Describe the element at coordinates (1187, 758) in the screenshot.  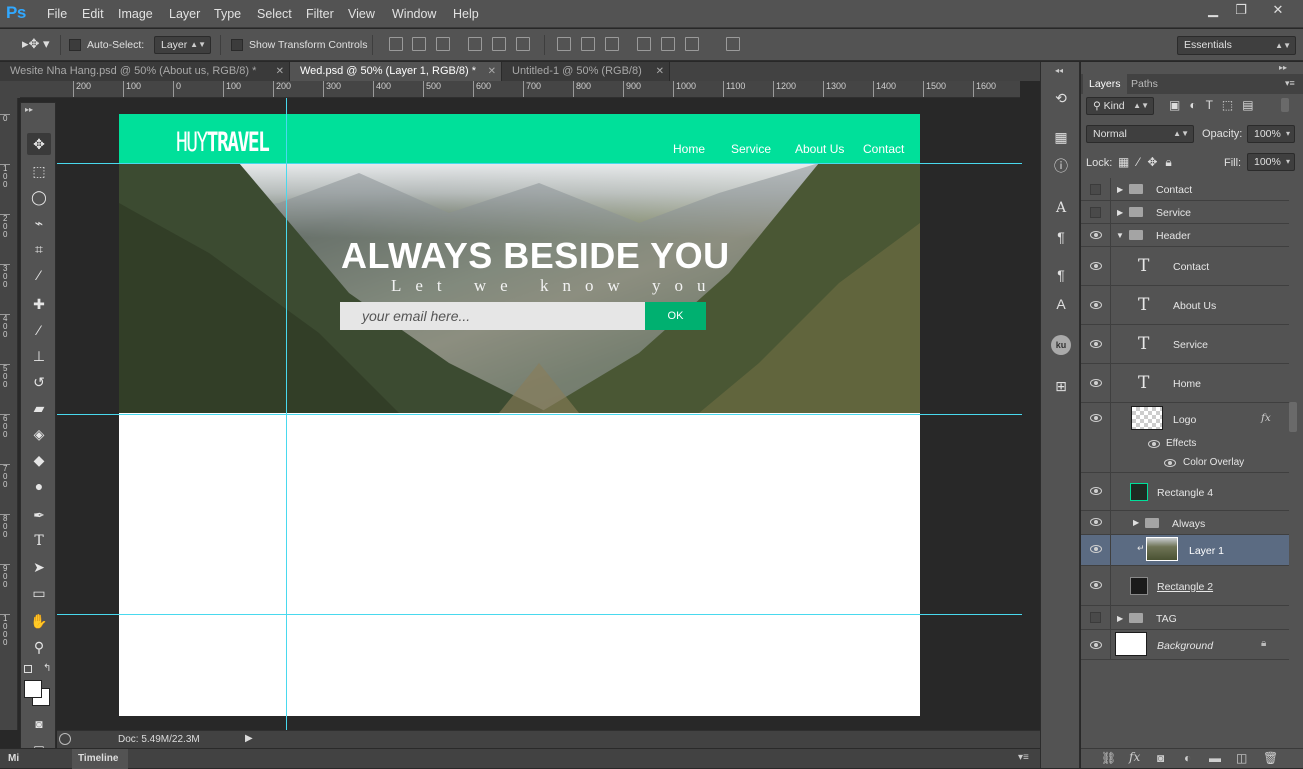
I see `adjustment-layer-icon: ◐` at that location.